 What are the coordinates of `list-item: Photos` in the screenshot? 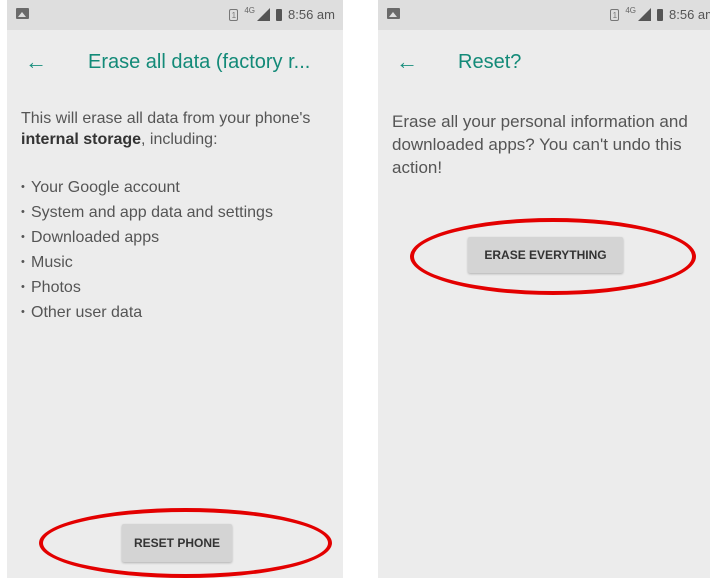 It's located at (147, 288).